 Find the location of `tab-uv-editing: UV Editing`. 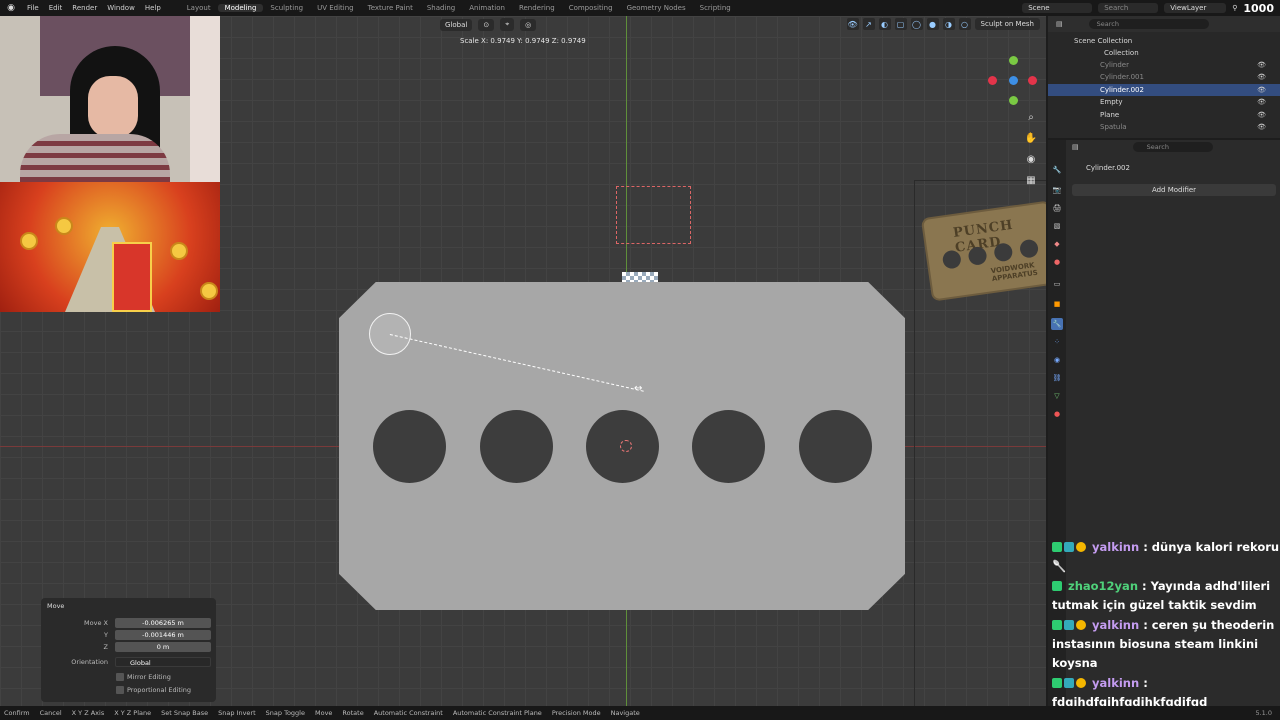

tab-uv-editing: UV Editing is located at coordinates (335, 8).